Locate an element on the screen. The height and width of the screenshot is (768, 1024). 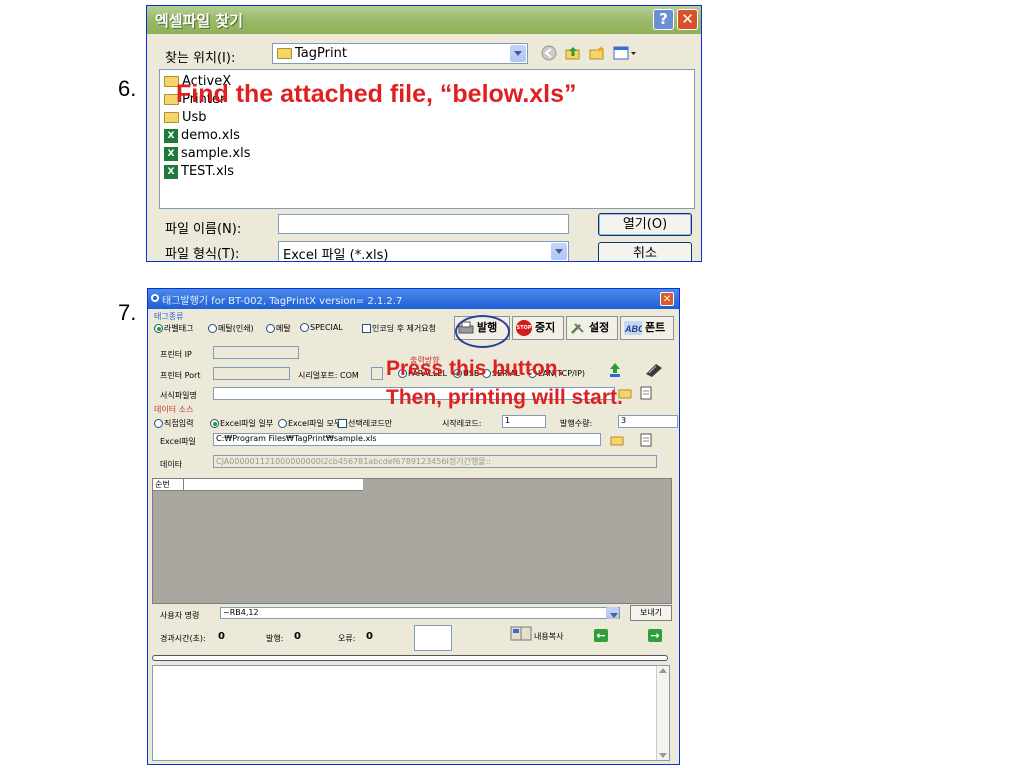
after-encode-checkbox: 인코딩 후 제거요청 is located at coordinates (399, 328).